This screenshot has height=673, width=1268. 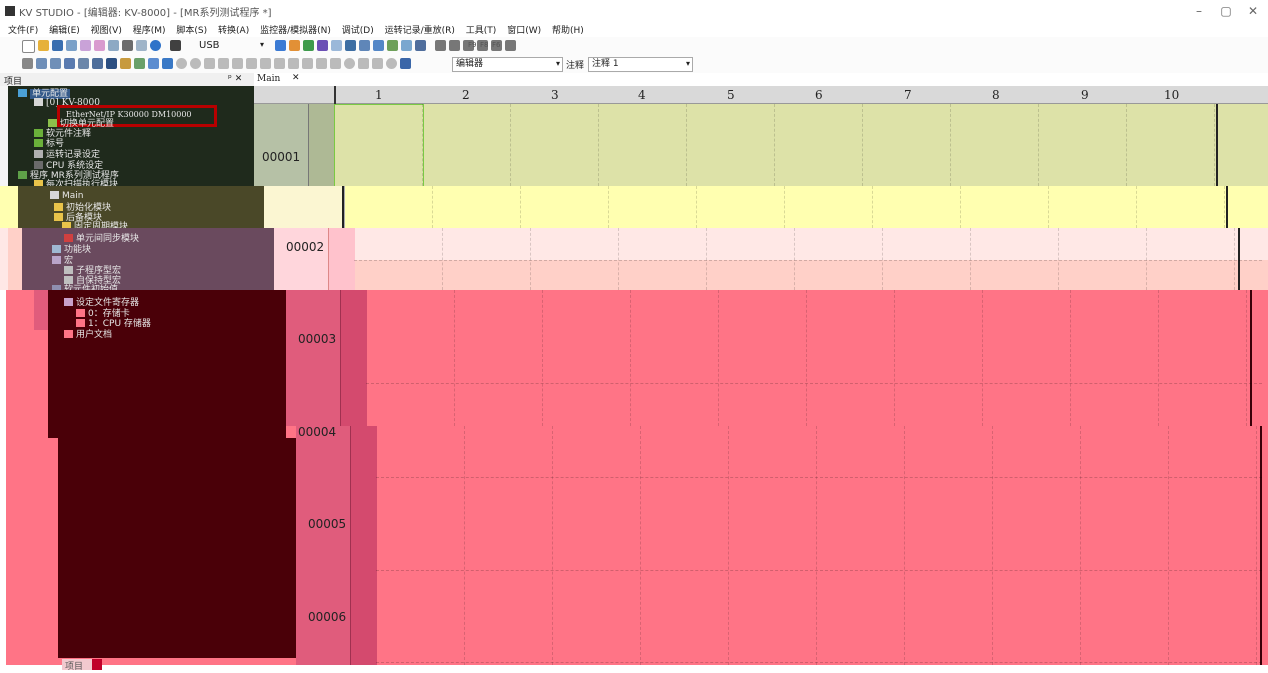 What do you see at coordinates (507, 64) in the screenshot?
I see `mode-combo: 编辑器 ▾` at bounding box center [507, 64].